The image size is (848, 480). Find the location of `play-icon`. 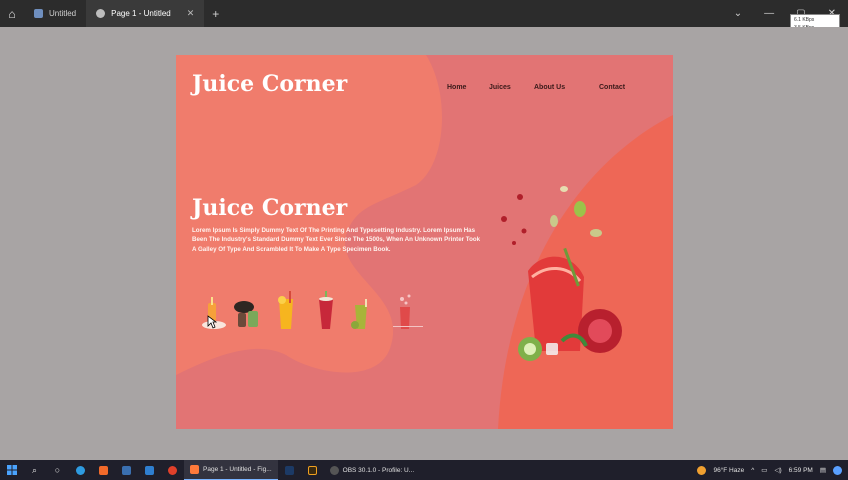

play-icon is located at coordinates (101, 13).